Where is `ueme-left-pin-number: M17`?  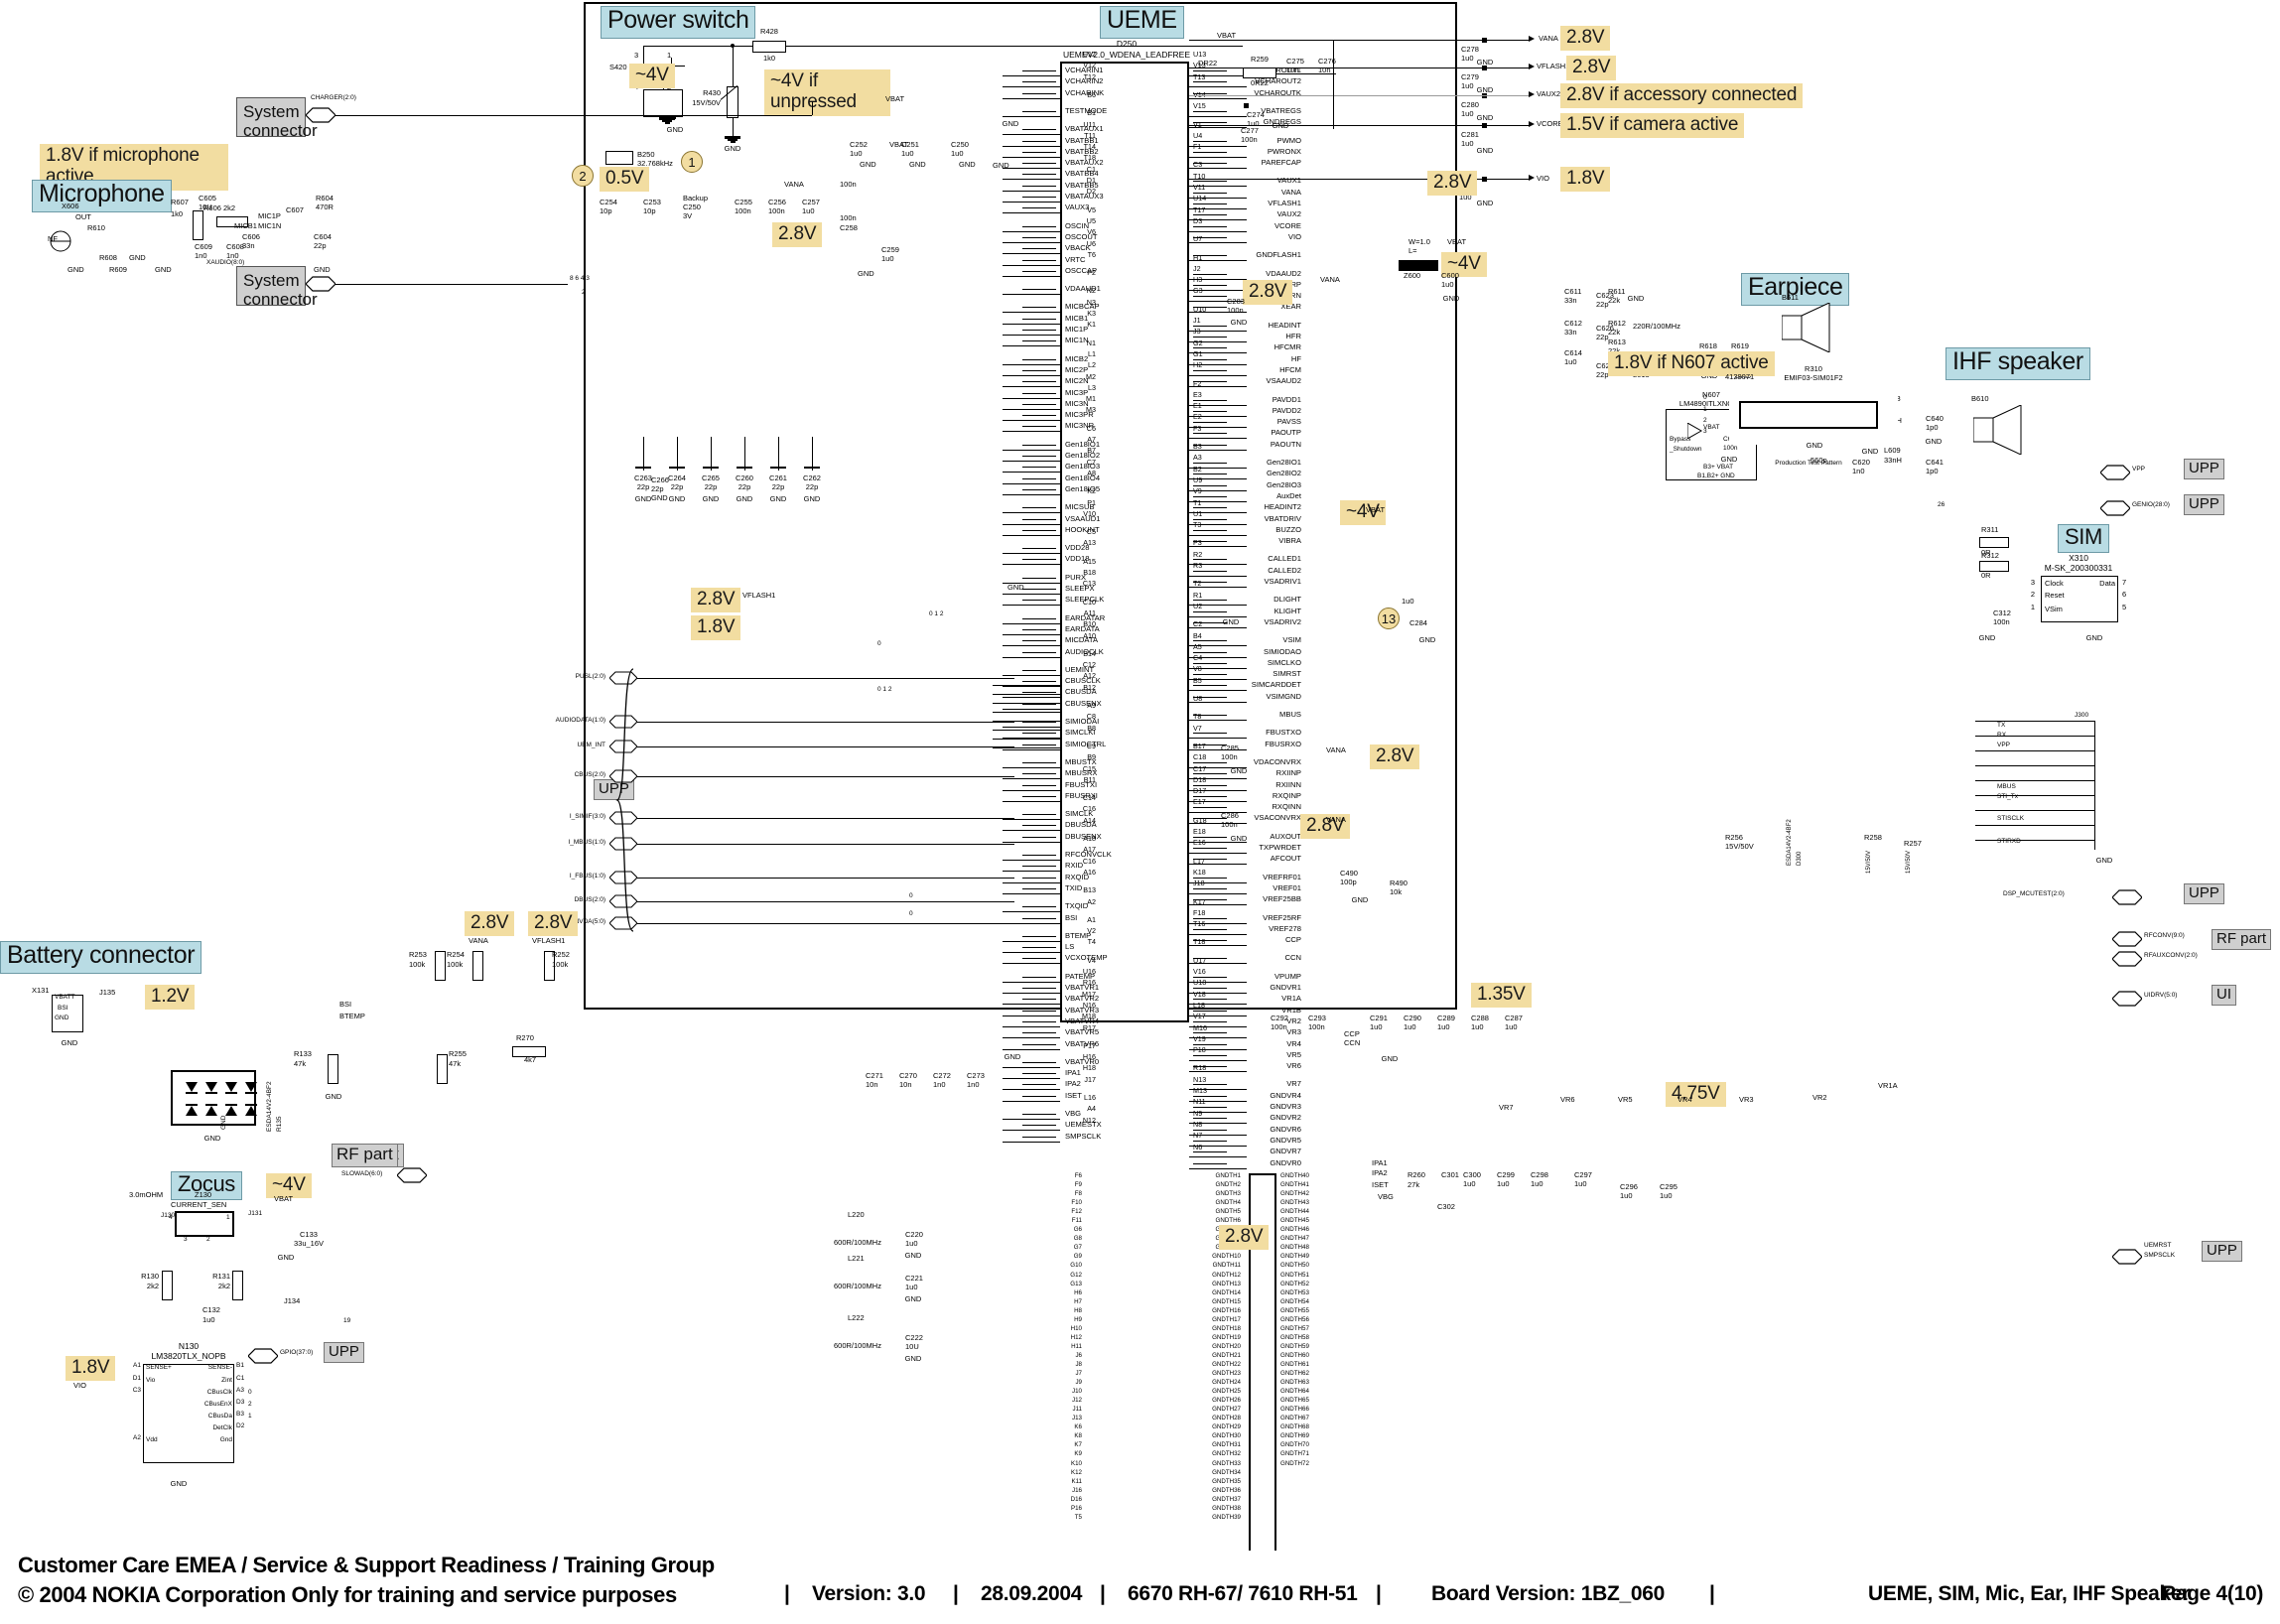 ueme-left-pin-number: M17 is located at coordinates (1089, 994).